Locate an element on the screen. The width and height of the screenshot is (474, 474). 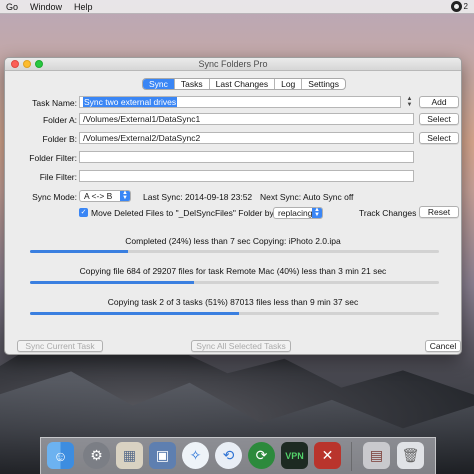
move-deleted-checkbox: ✓ is located at coordinates (83, 212).